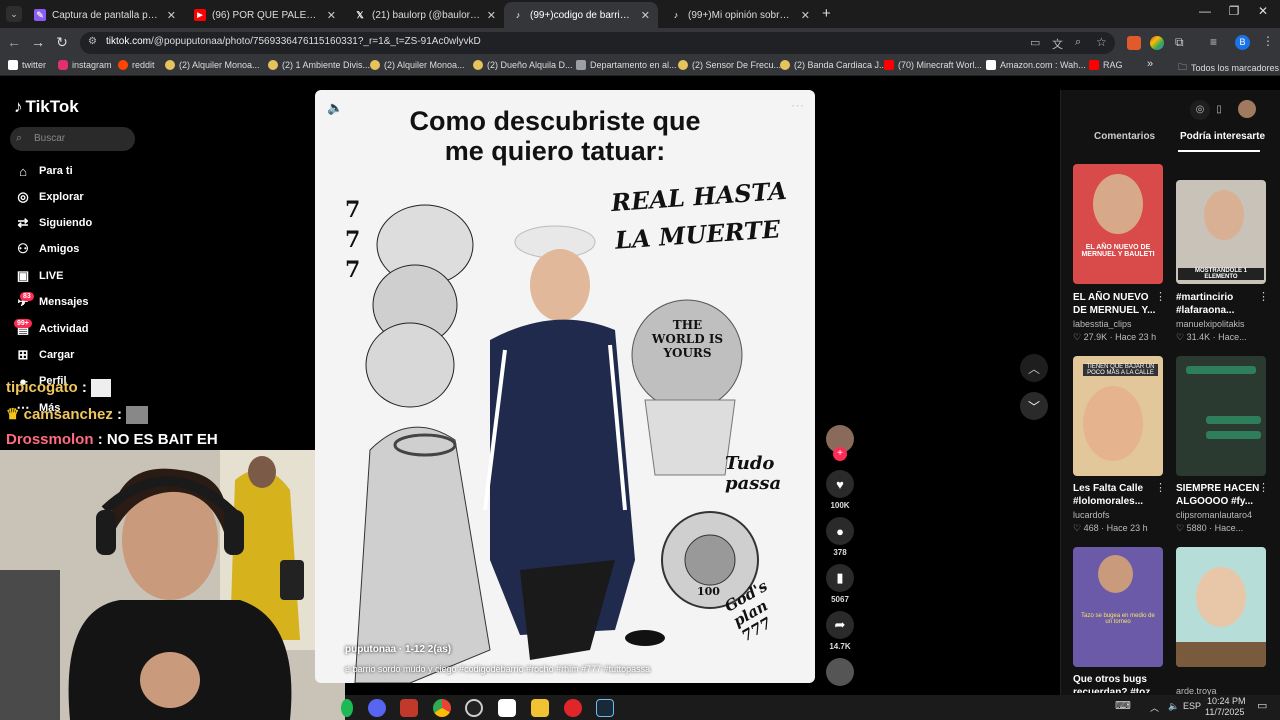  What do you see at coordinates (1268, 41) in the screenshot?
I see `menu-kebab-icon: ⋮` at bounding box center [1268, 41].